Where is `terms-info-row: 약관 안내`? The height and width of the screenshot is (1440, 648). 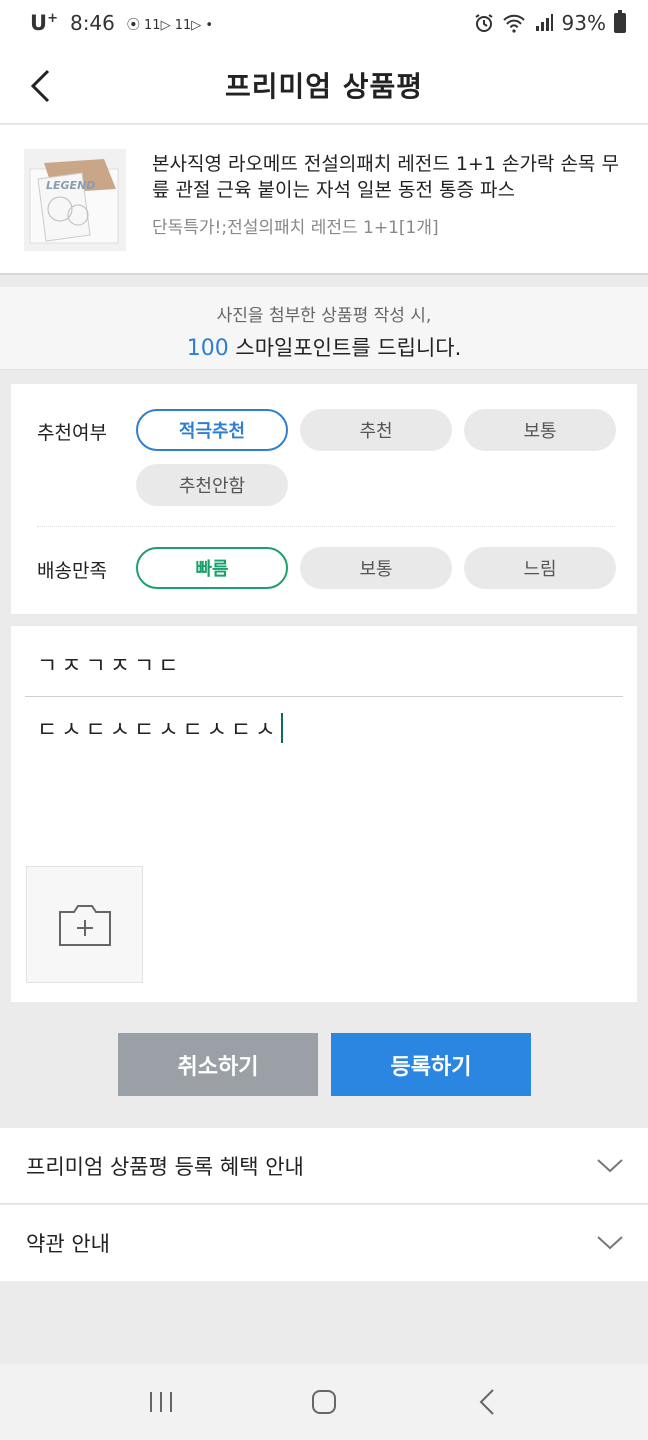
terms-info-row: 약관 안내 is located at coordinates (324, 1243).